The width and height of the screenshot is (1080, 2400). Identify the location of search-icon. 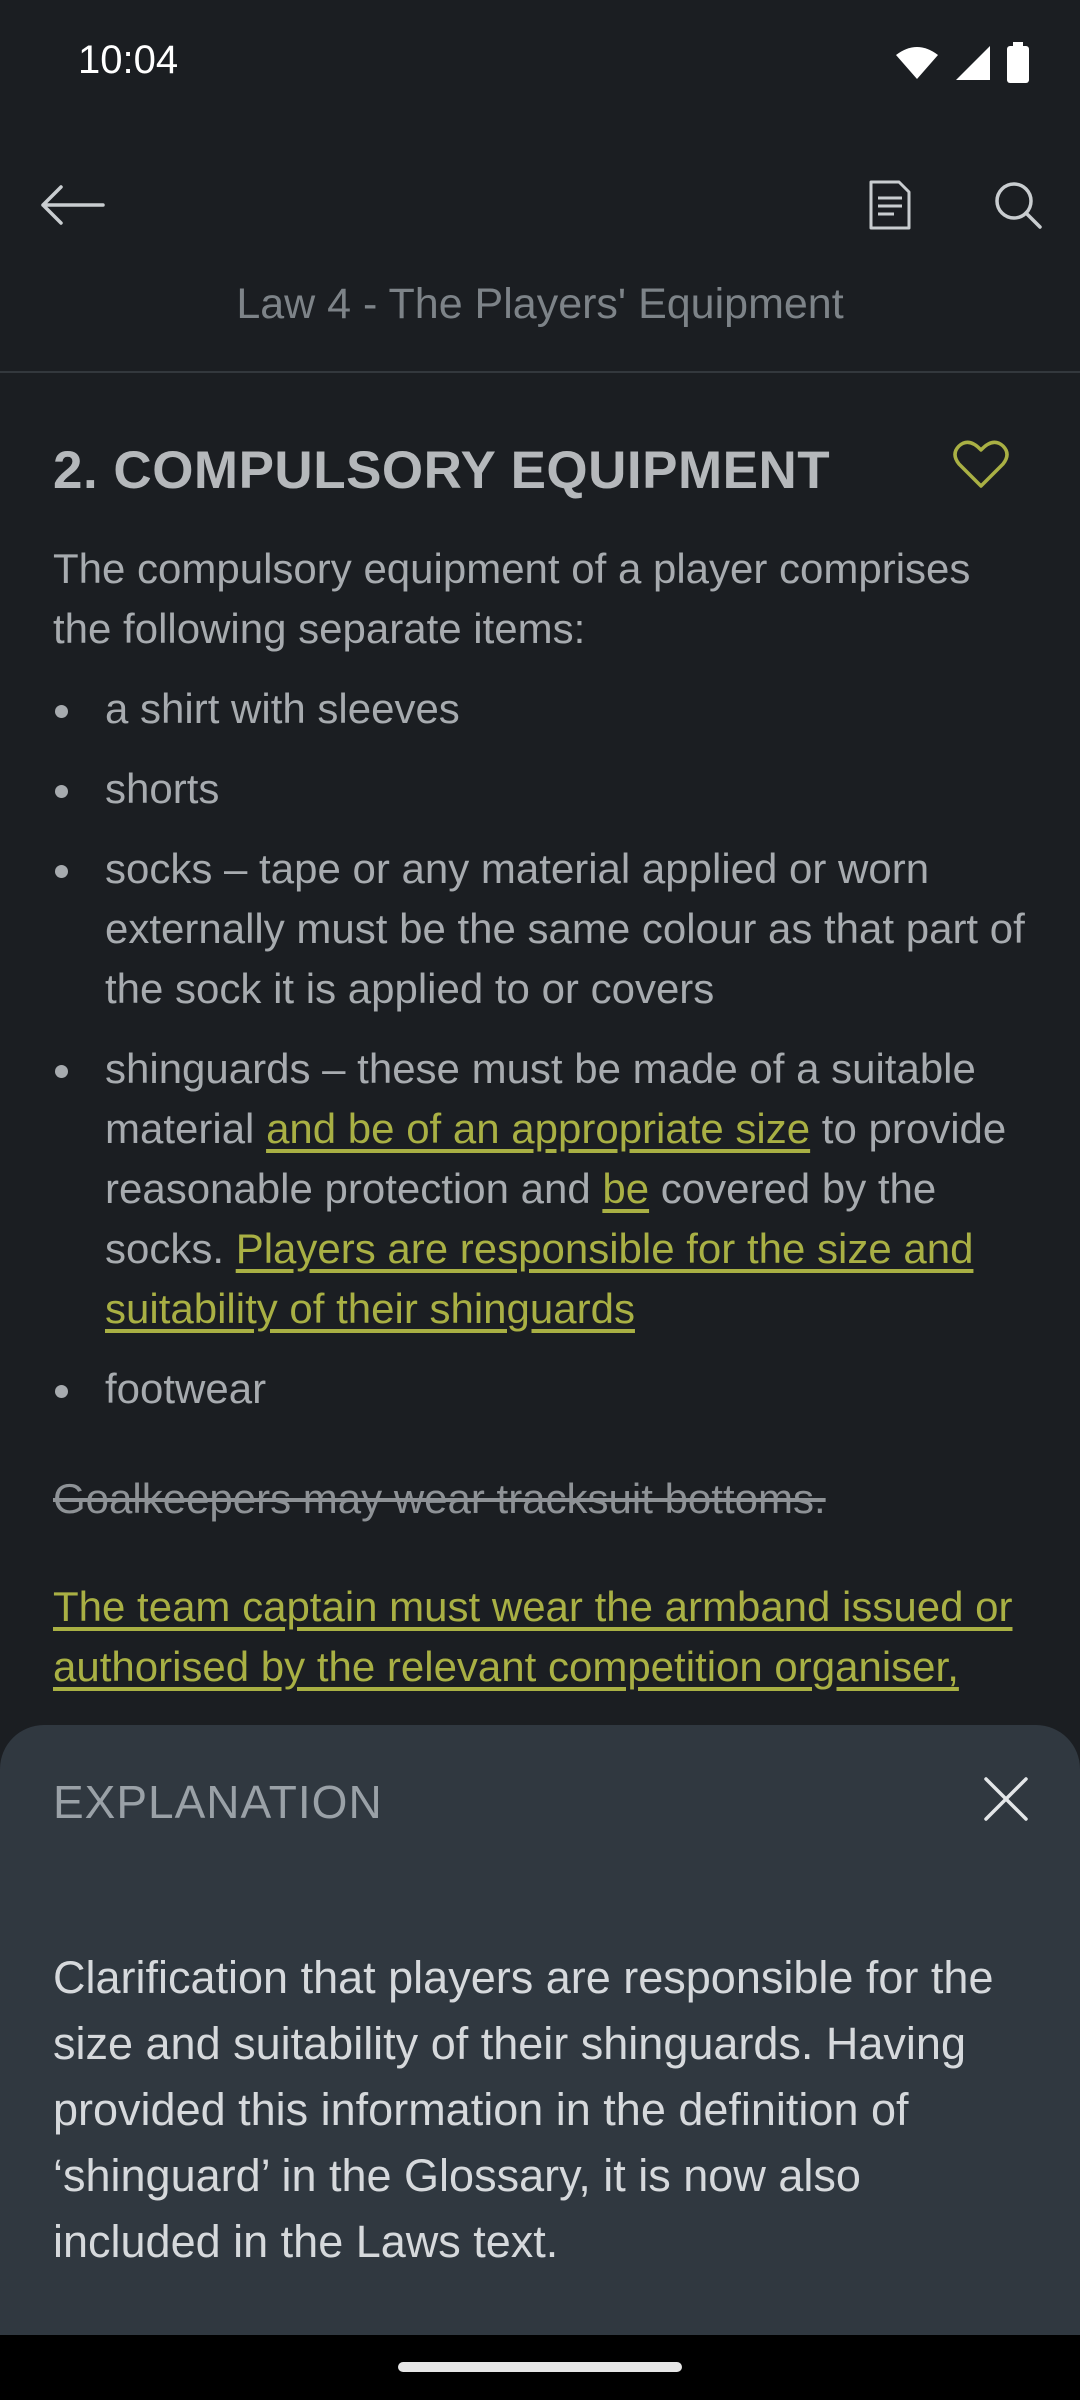
(1018, 205).